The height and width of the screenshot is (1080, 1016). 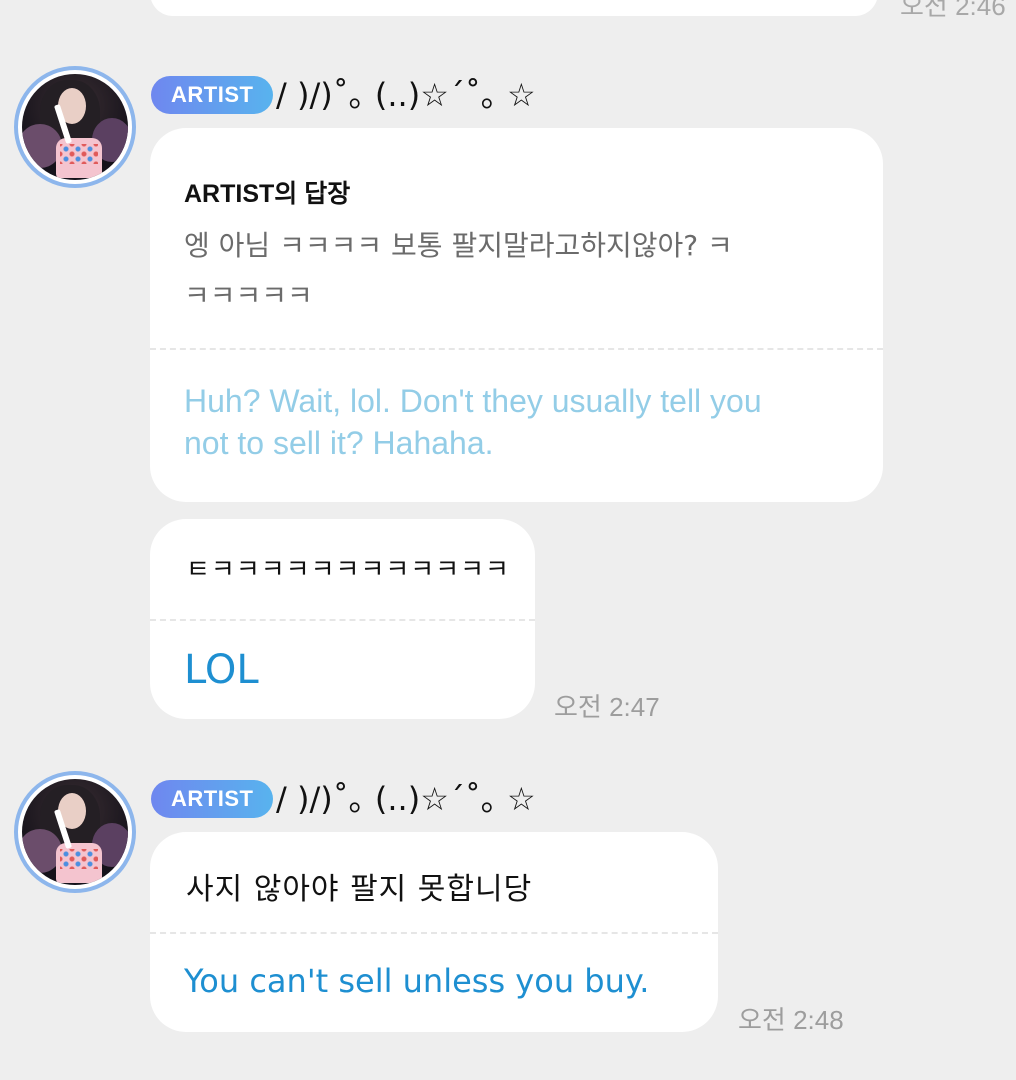 I want to click on message-time: 오전 2:47, so click(x=607, y=707).